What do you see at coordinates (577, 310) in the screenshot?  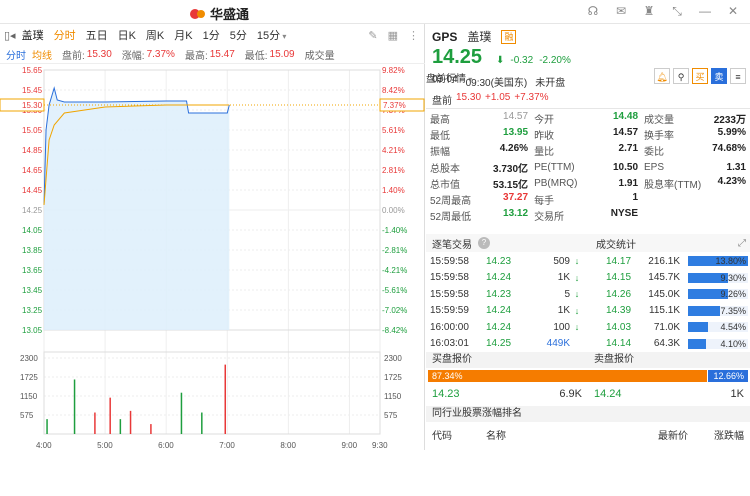 I see `down-arrow-icon: ↓` at bounding box center [577, 310].